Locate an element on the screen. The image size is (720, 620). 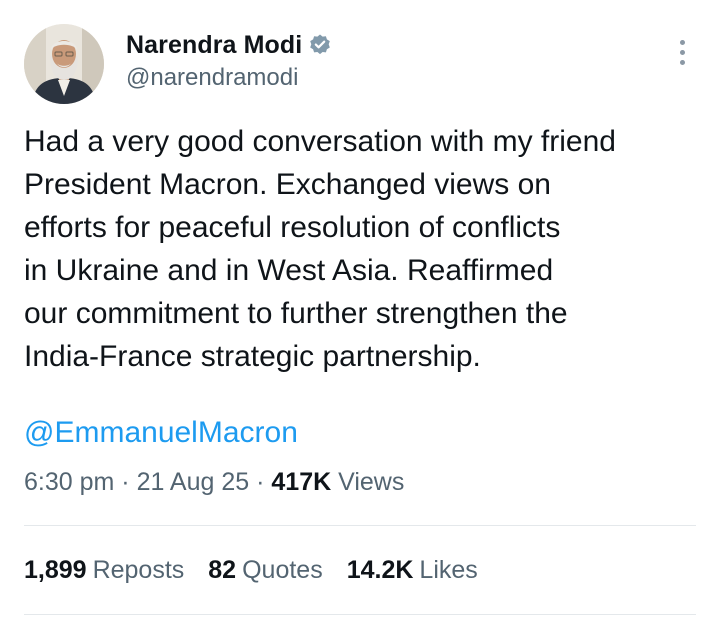
more-vertical-icon is located at coordinates (682, 56).